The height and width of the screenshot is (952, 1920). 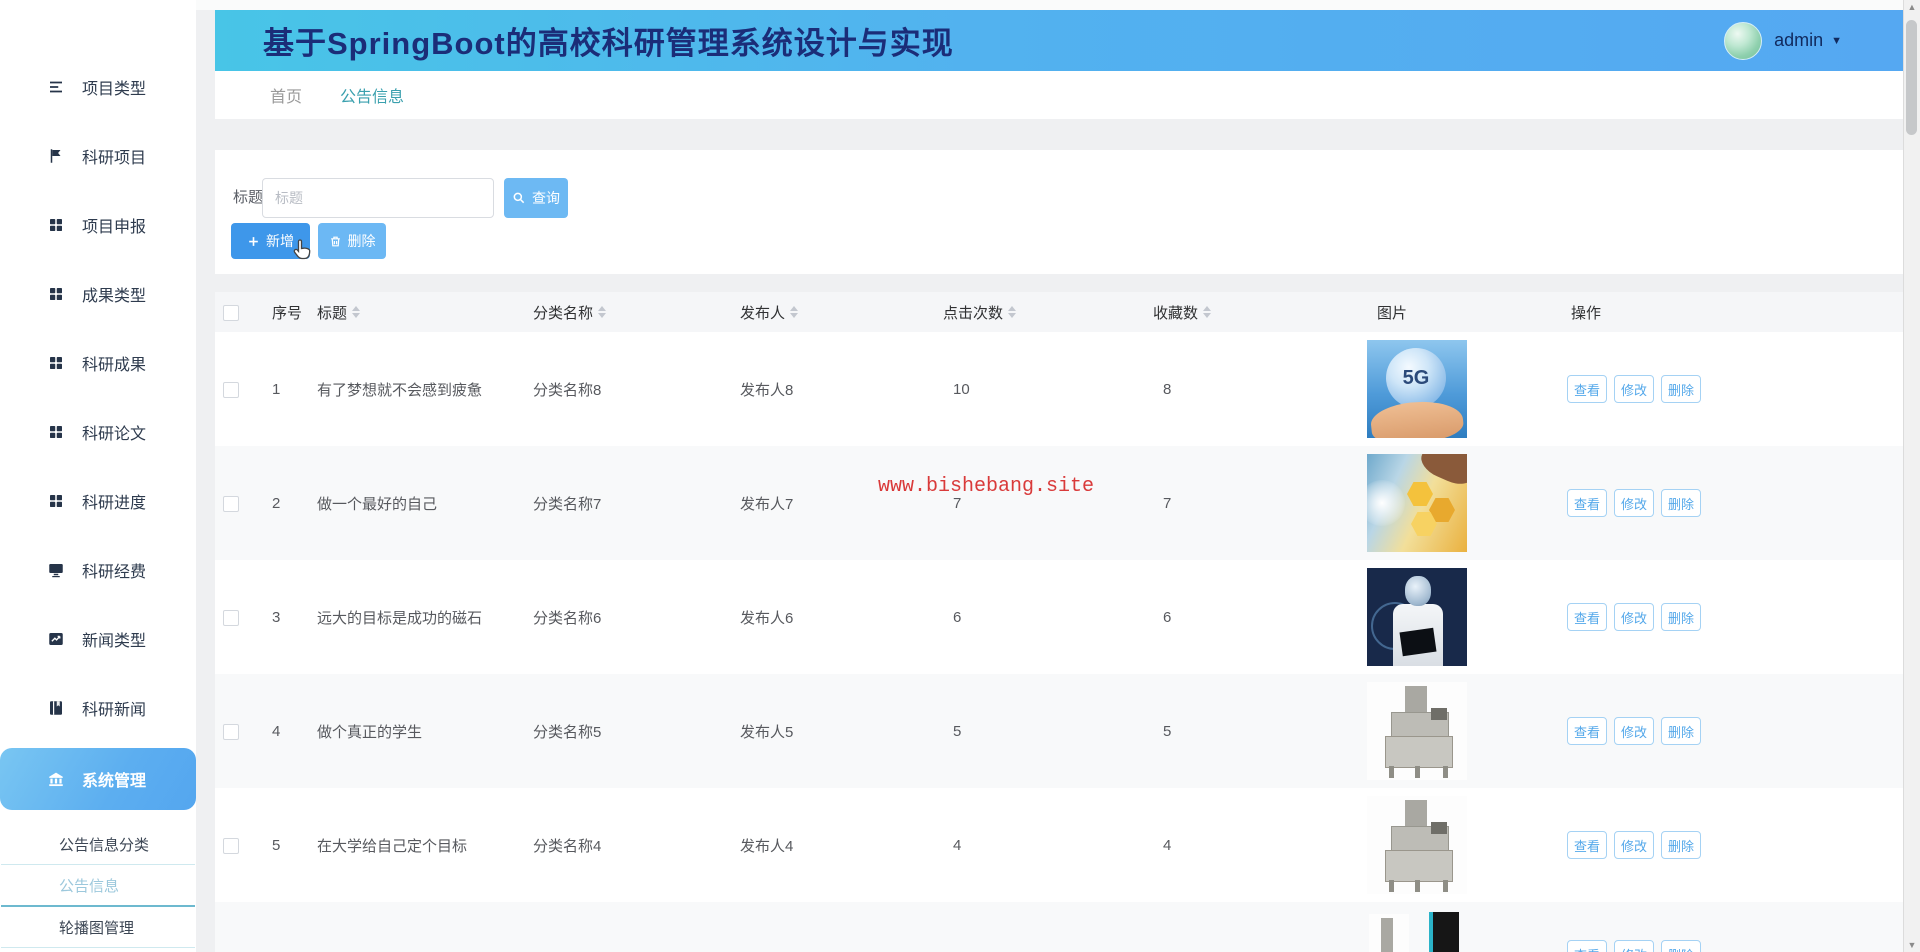 I want to click on sidebar-item-7: 科研进度, so click(x=98, y=500).